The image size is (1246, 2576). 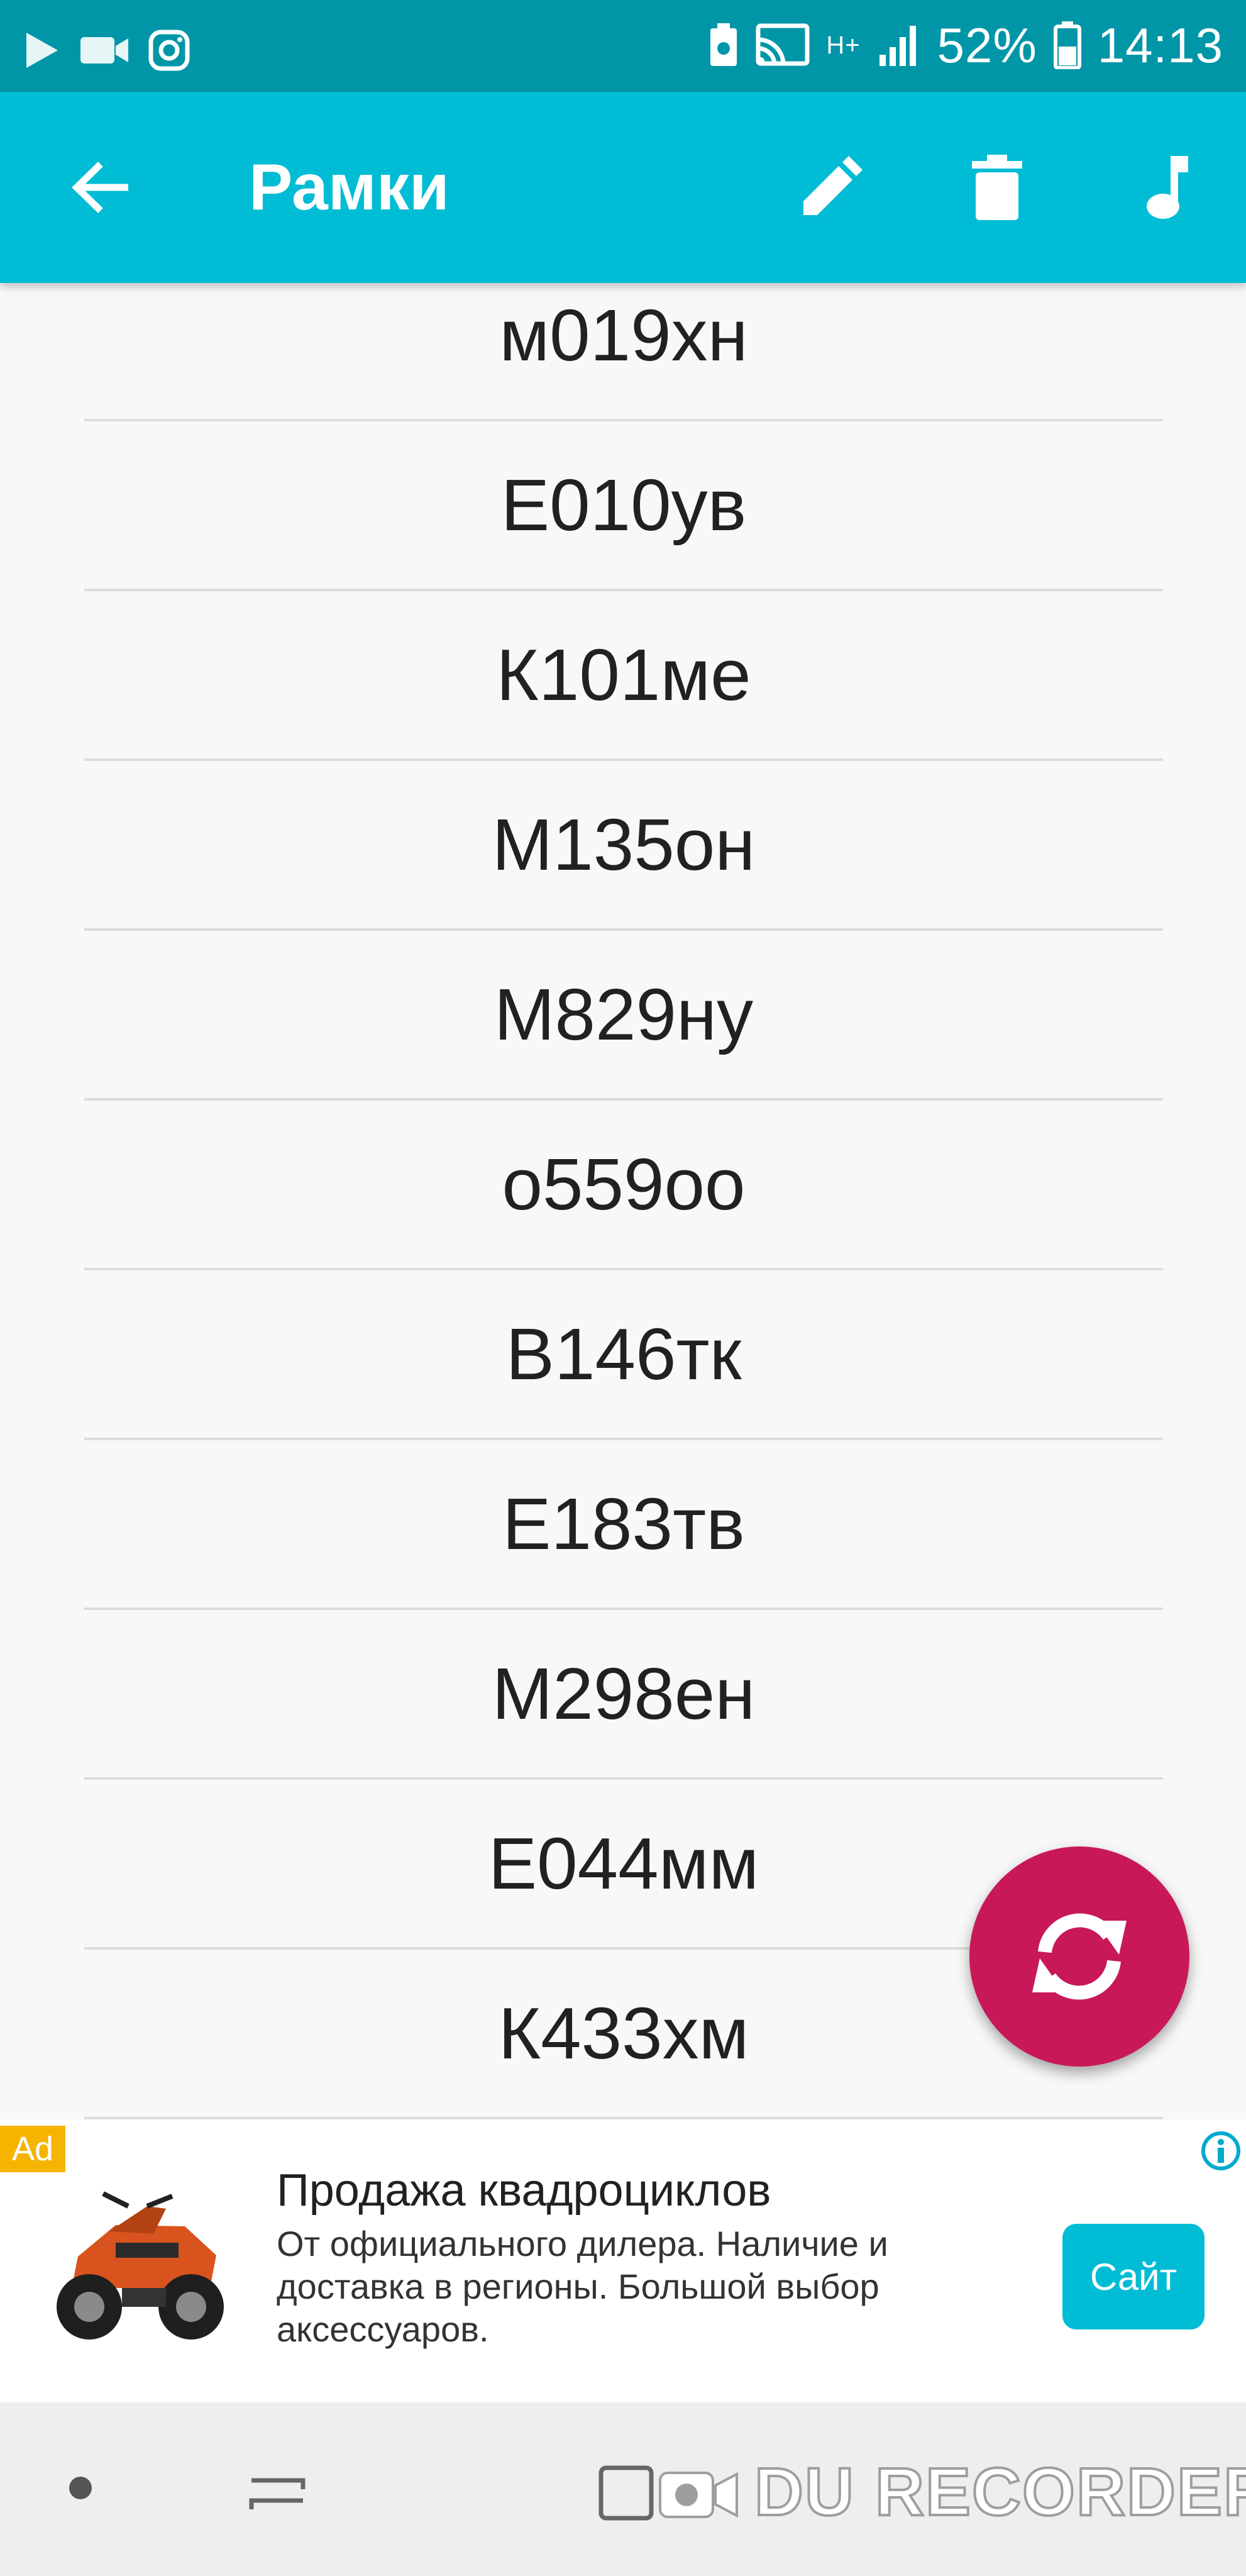 What do you see at coordinates (623, 1525) in the screenshot?
I see `list-item: Е183тв` at bounding box center [623, 1525].